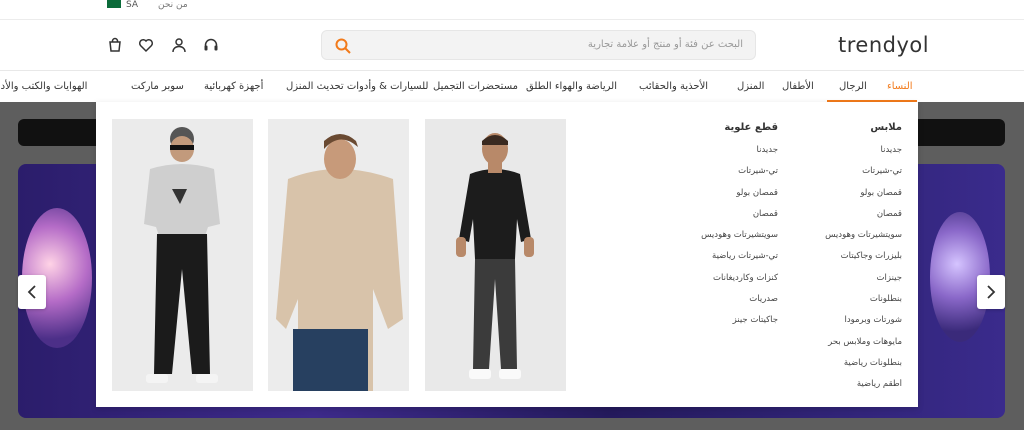  What do you see at coordinates (495, 255) in the screenshot?
I see `promo-image-tshirt` at bounding box center [495, 255].